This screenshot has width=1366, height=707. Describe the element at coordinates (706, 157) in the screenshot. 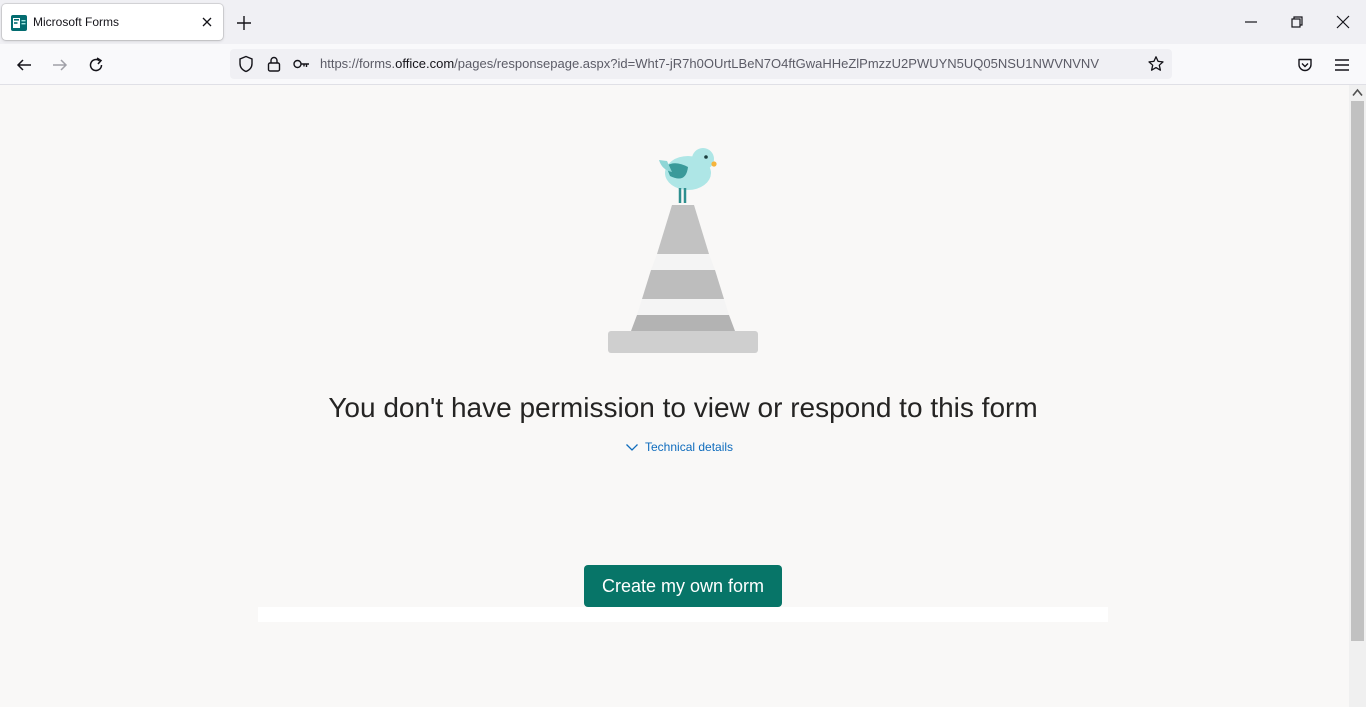

I see `bird-eye` at that location.